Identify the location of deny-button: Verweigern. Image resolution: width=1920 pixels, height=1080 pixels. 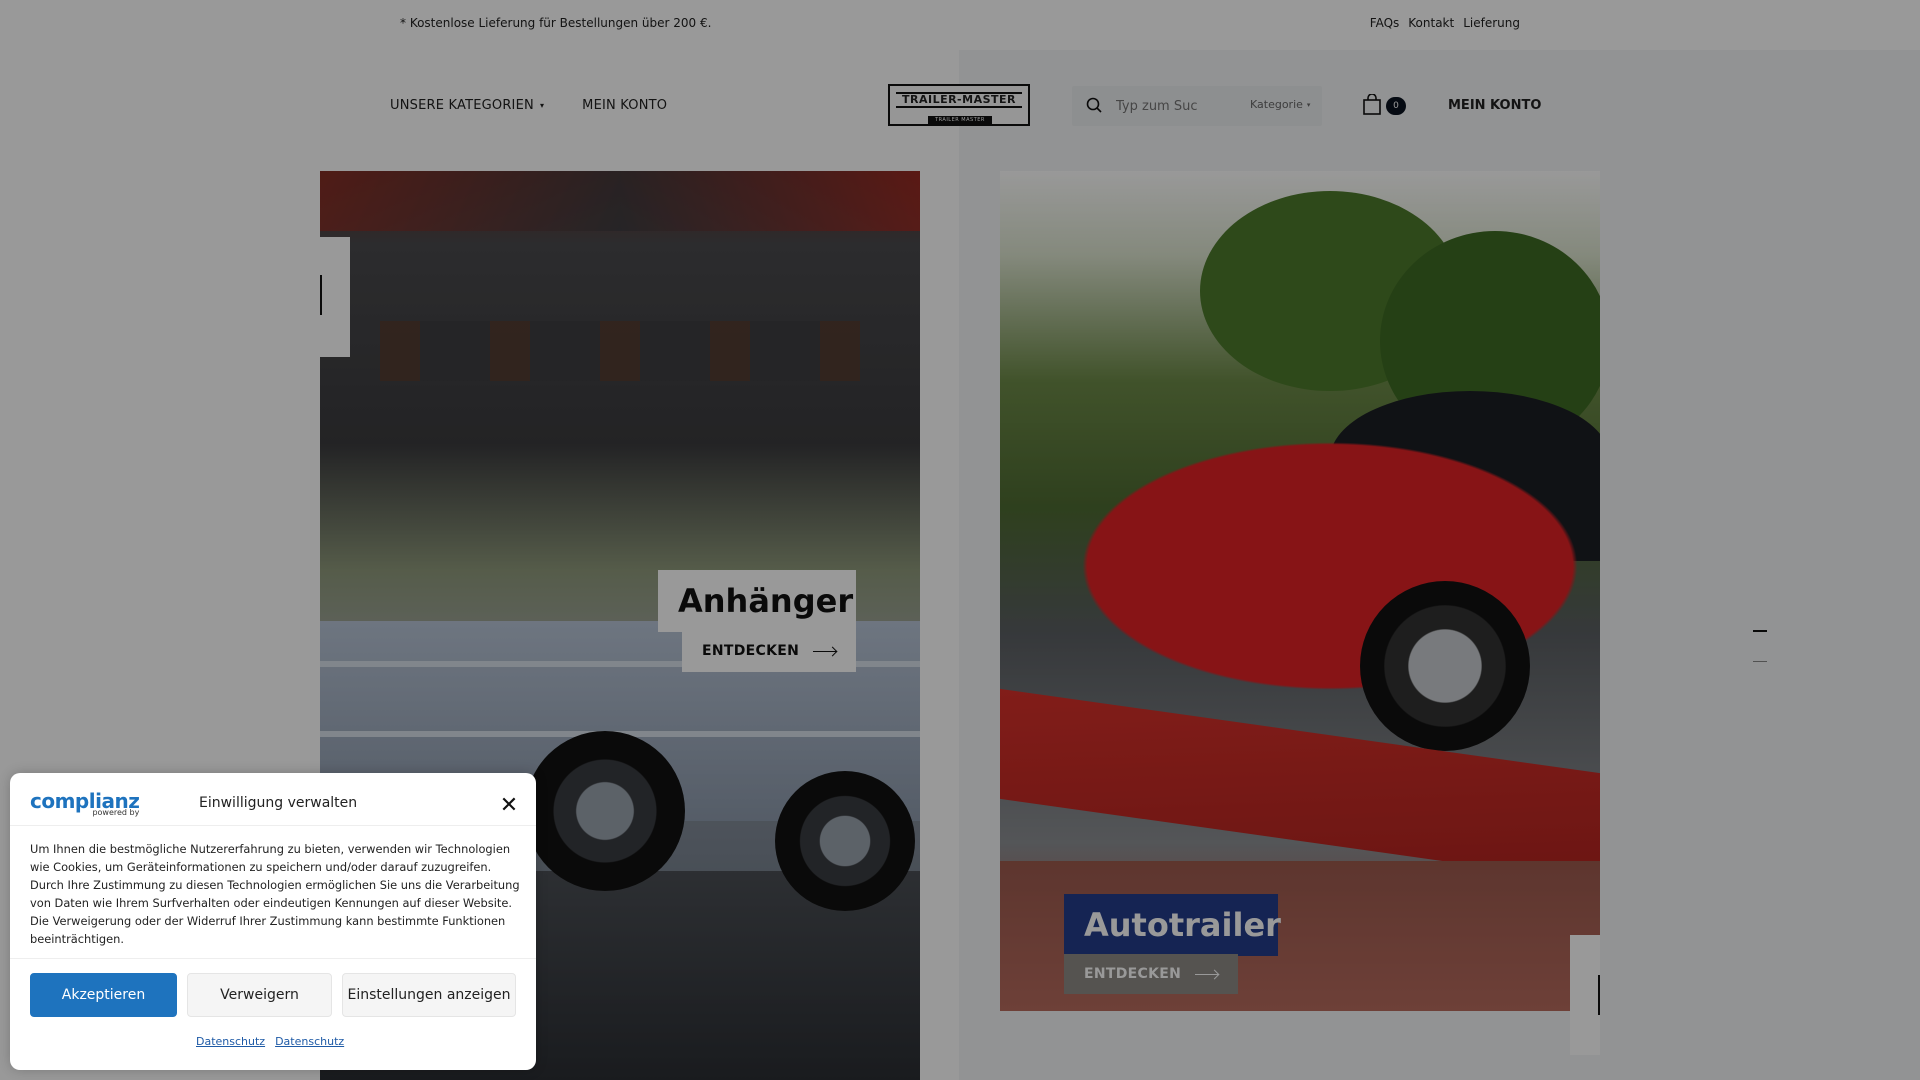
(259, 995).